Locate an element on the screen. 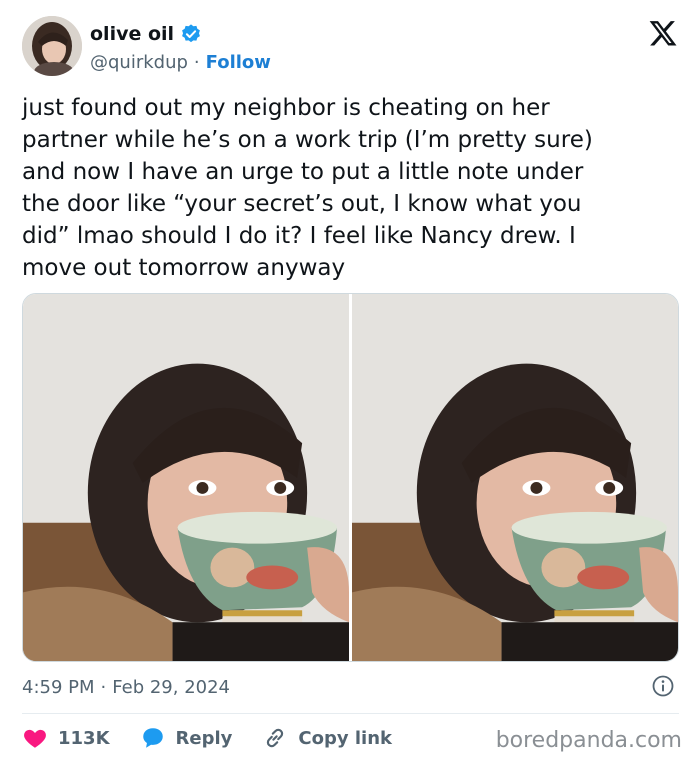 This screenshot has height=765, width=700. reply-button: Reply is located at coordinates (186, 738).